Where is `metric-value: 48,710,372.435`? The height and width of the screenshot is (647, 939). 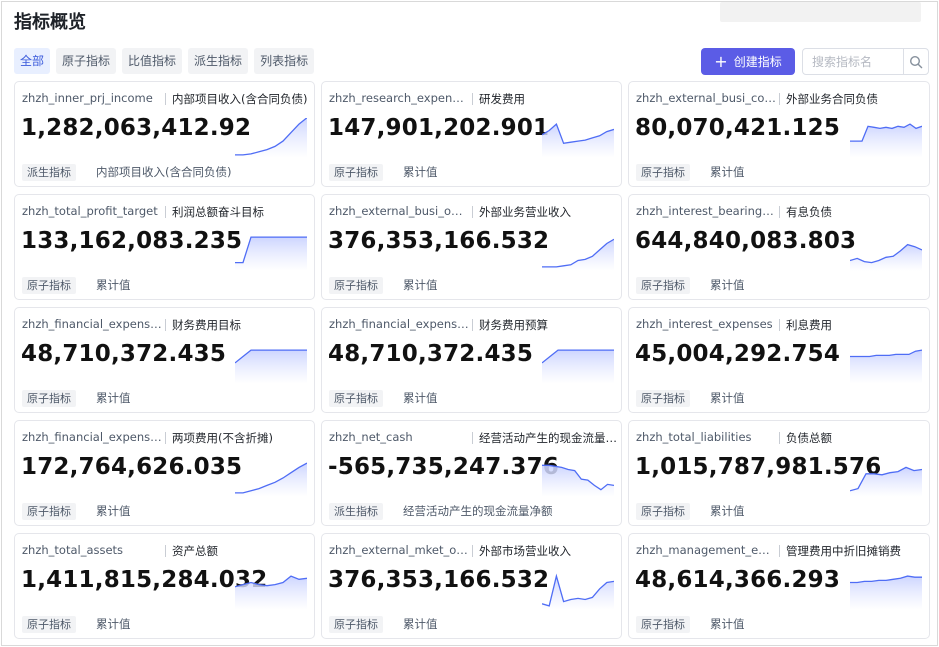
metric-value: 48,710,372.435 is located at coordinates (124, 354).